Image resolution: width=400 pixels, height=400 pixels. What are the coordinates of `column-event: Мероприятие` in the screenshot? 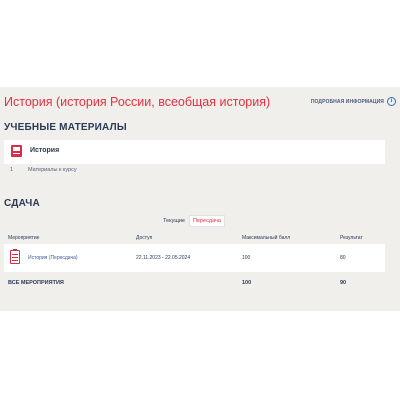 It's located at (24, 238).